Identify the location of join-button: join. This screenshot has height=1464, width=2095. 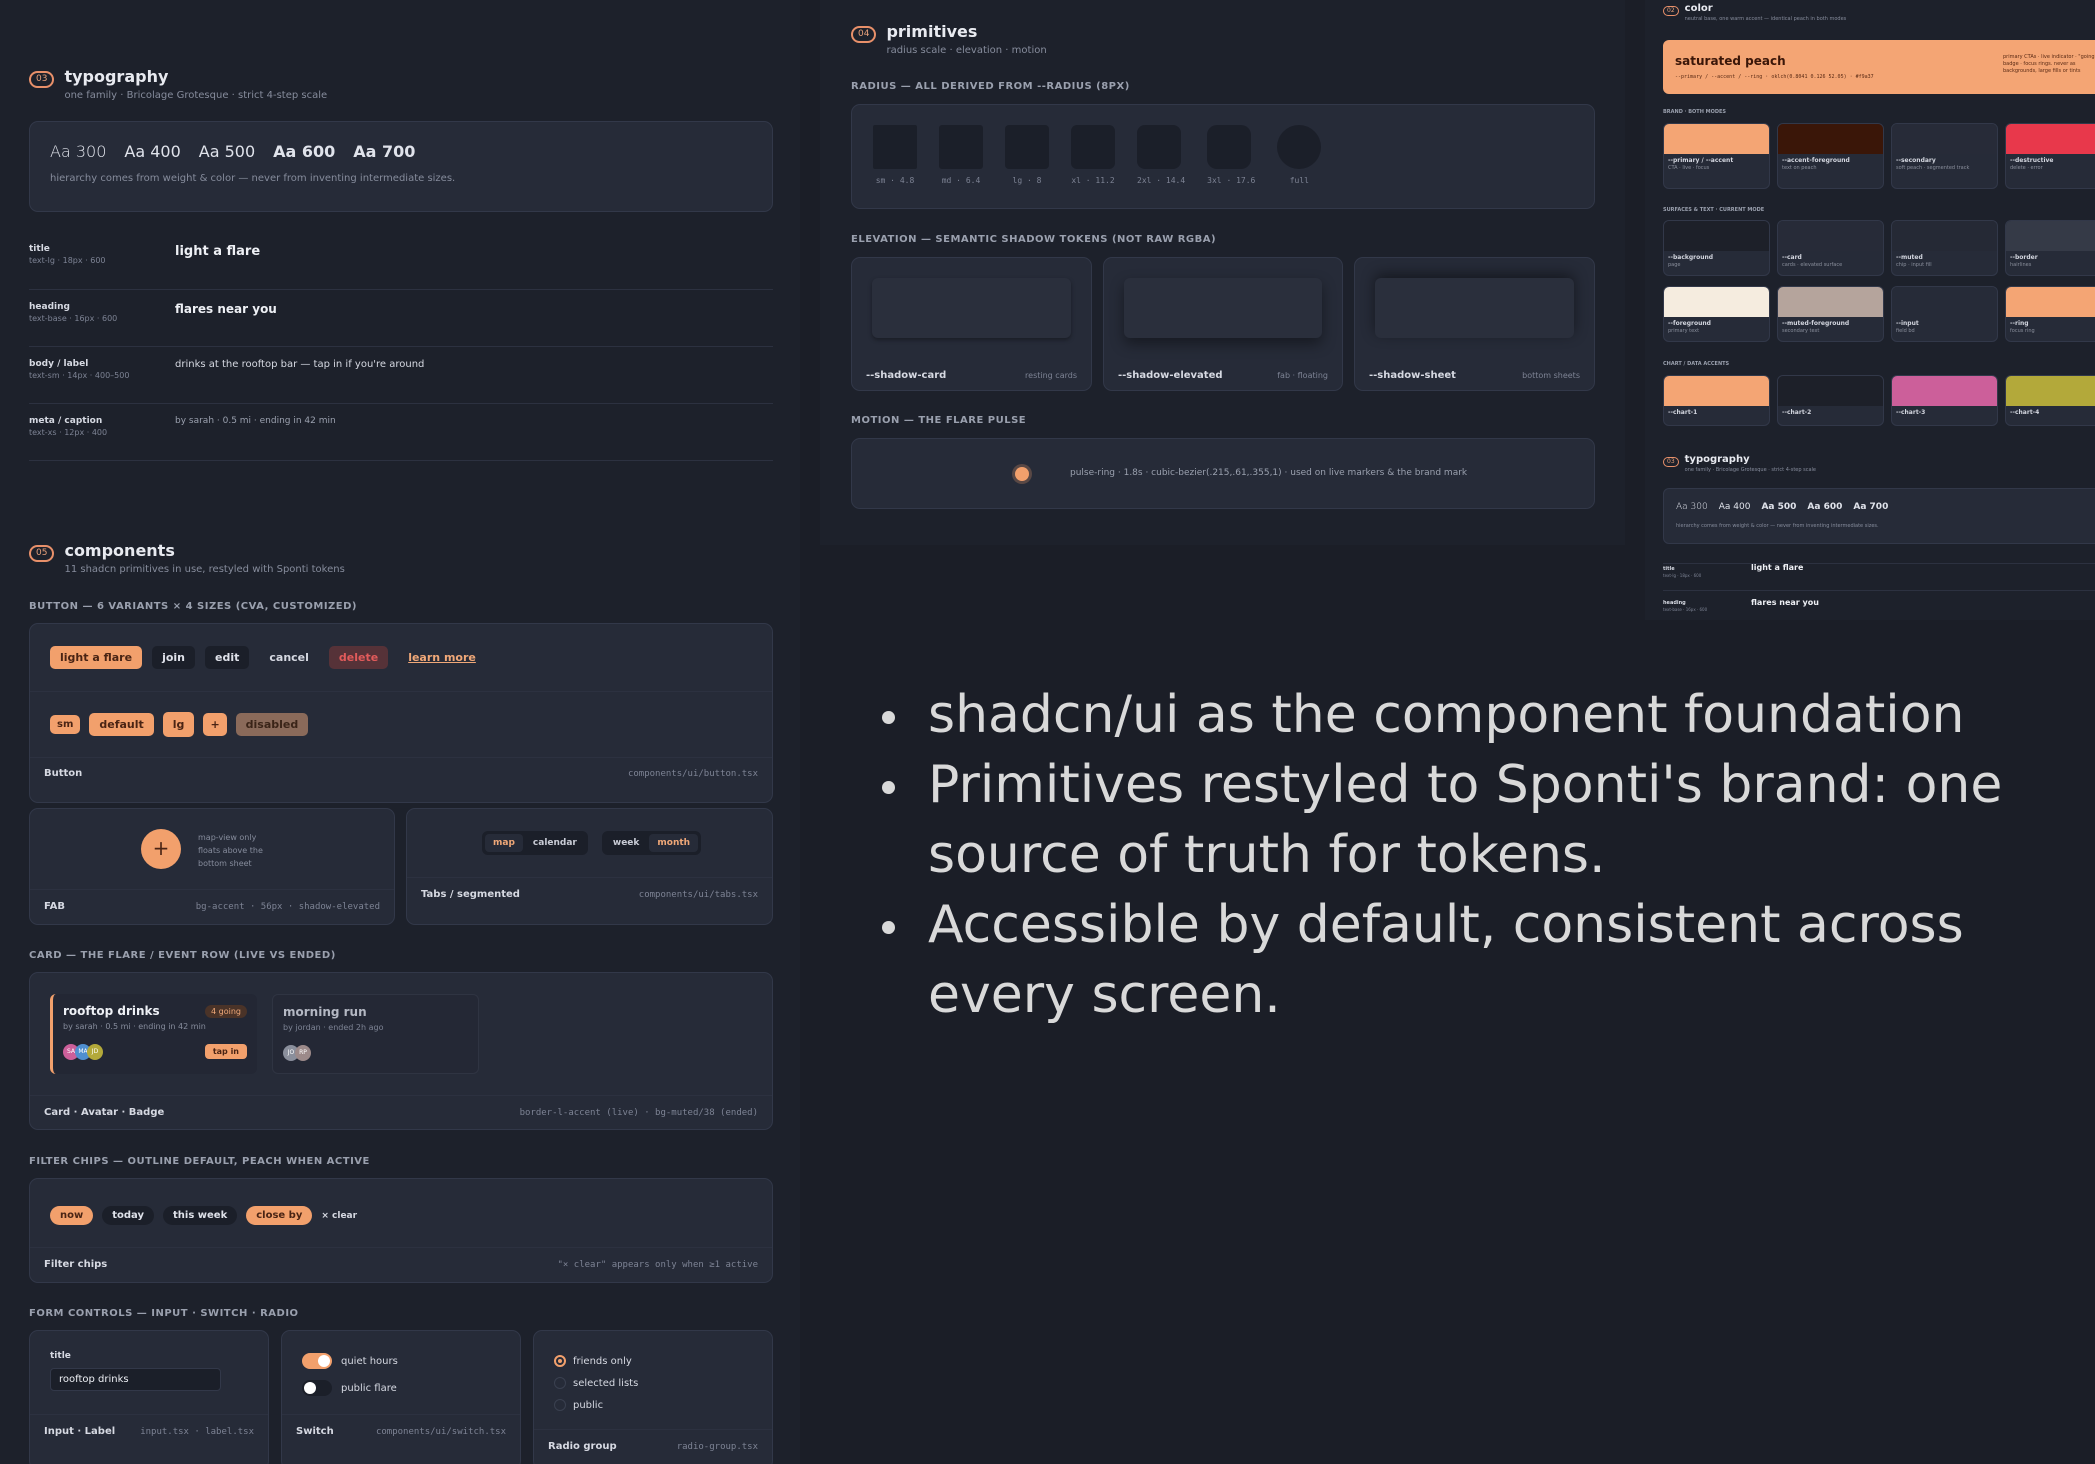
(173, 657).